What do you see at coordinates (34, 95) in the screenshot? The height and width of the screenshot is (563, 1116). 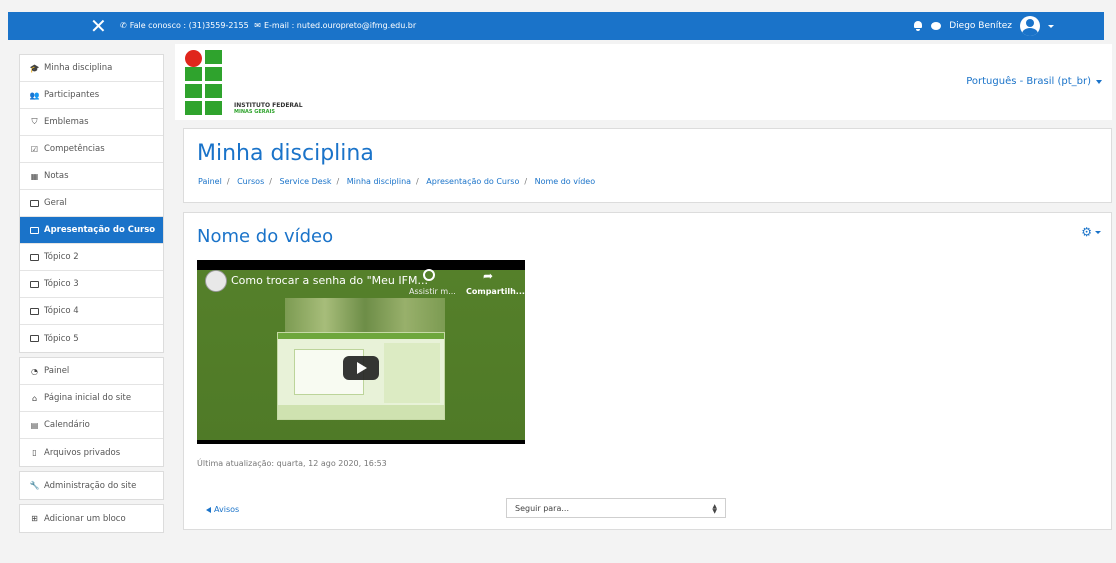 I see `users-icon: 👥` at bounding box center [34, 95].